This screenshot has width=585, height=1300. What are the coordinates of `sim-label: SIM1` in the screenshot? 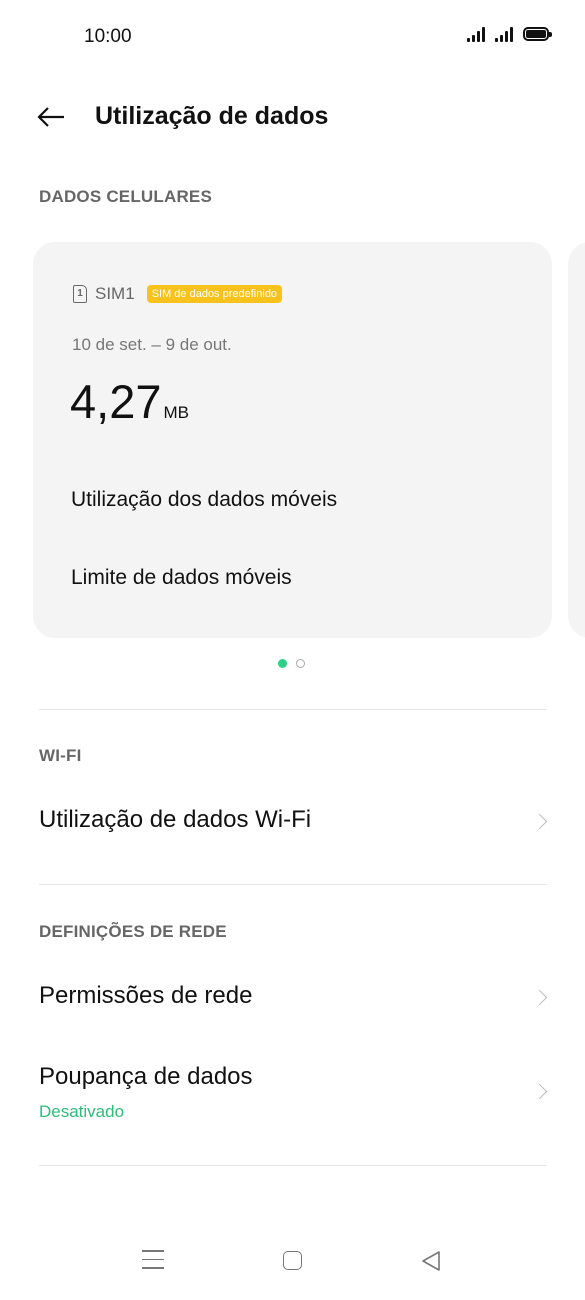 It's located at (115, 293).